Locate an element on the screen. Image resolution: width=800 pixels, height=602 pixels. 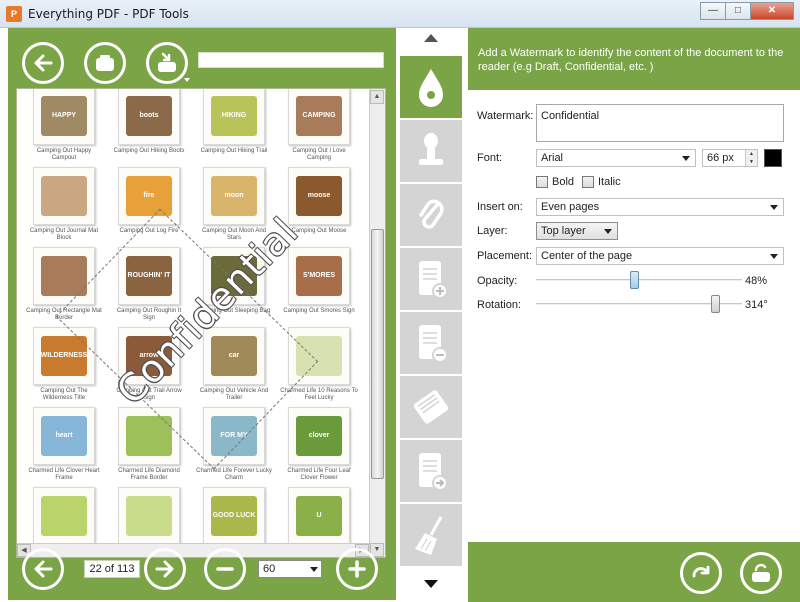
page-thumbnail: arrow Camping Out Trail Arrow Sign is located at coordinates (149, 364).